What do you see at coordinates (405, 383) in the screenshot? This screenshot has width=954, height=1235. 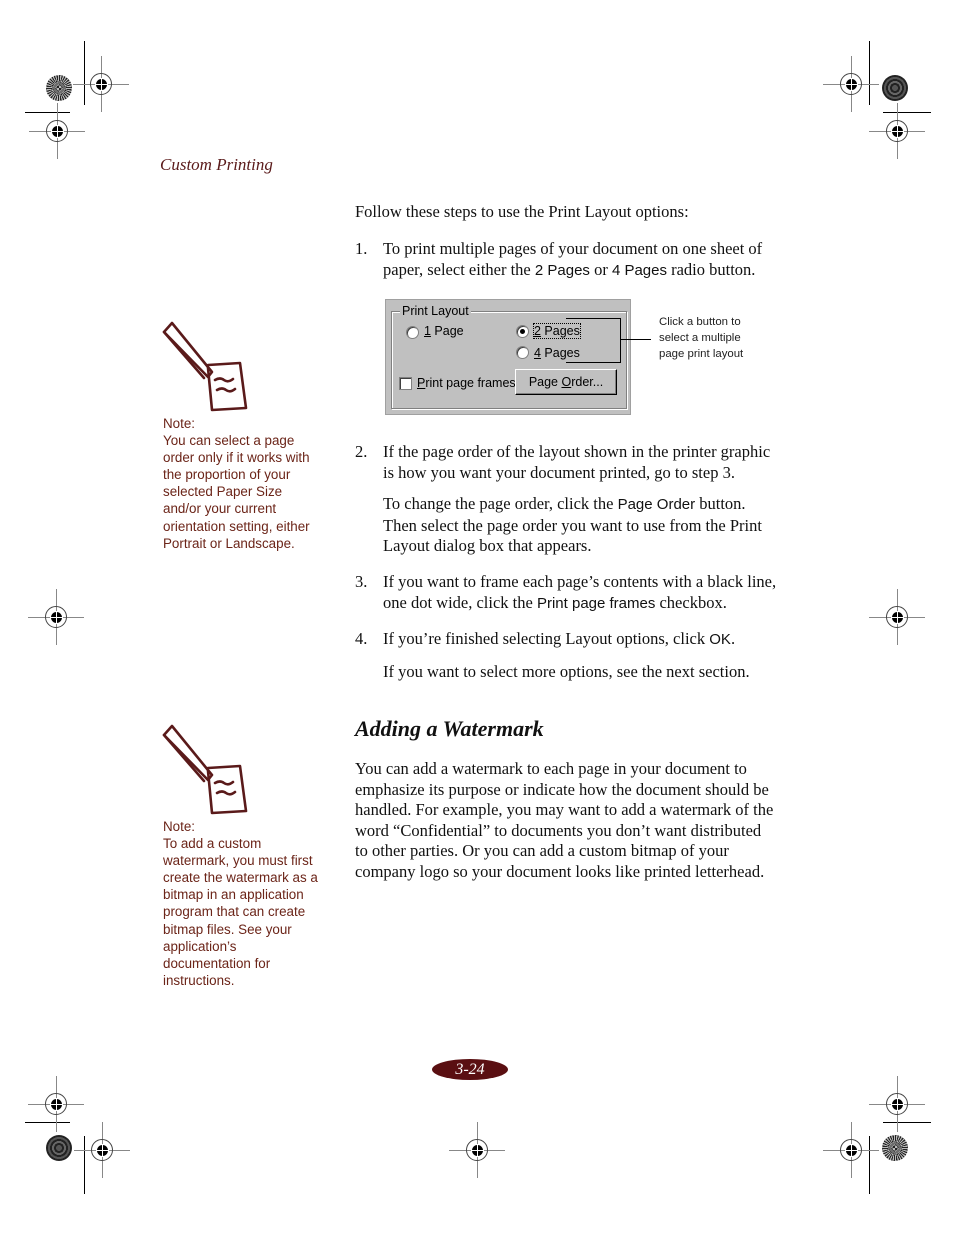 I see `print-page-frames-checkbox` at bounding box center [405, 383].